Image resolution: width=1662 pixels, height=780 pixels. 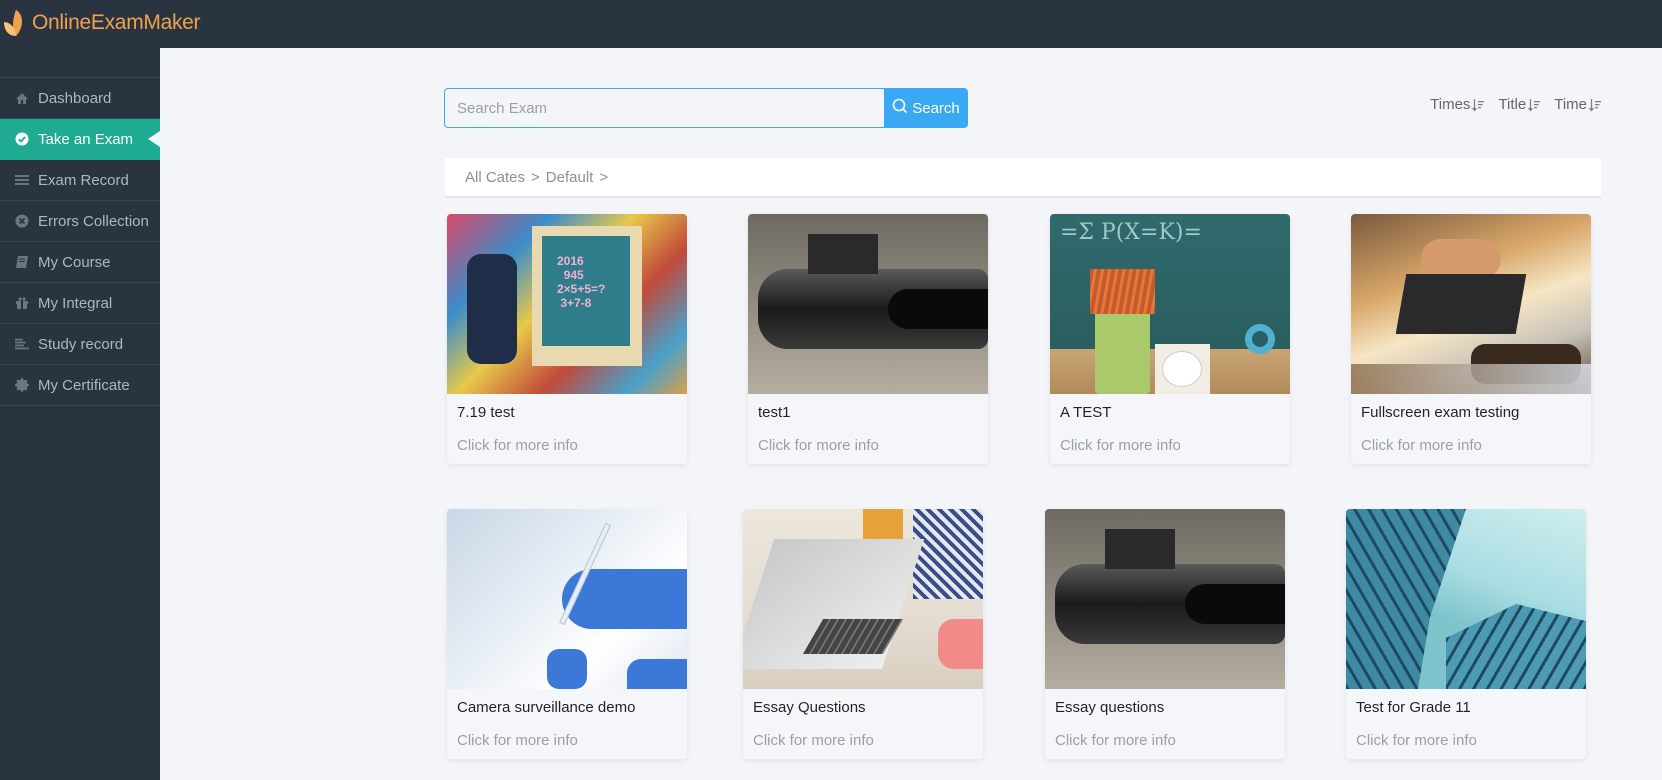 I want to click on sidebar-item-label: Errors Collection, so click(x=93, y=221).